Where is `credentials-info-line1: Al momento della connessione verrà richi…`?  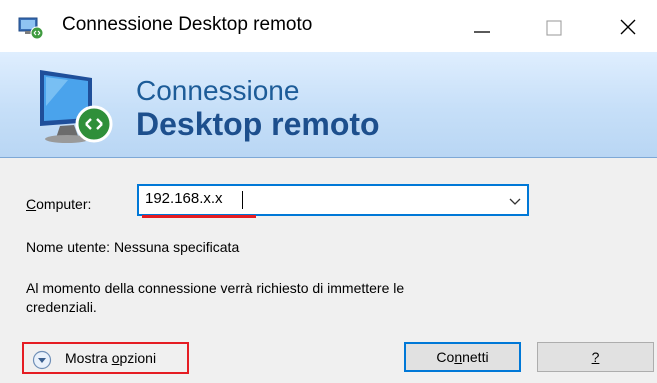
credentials-info-line1: Al momento della connessione verrà richi… is located at coordinates (215, 288).